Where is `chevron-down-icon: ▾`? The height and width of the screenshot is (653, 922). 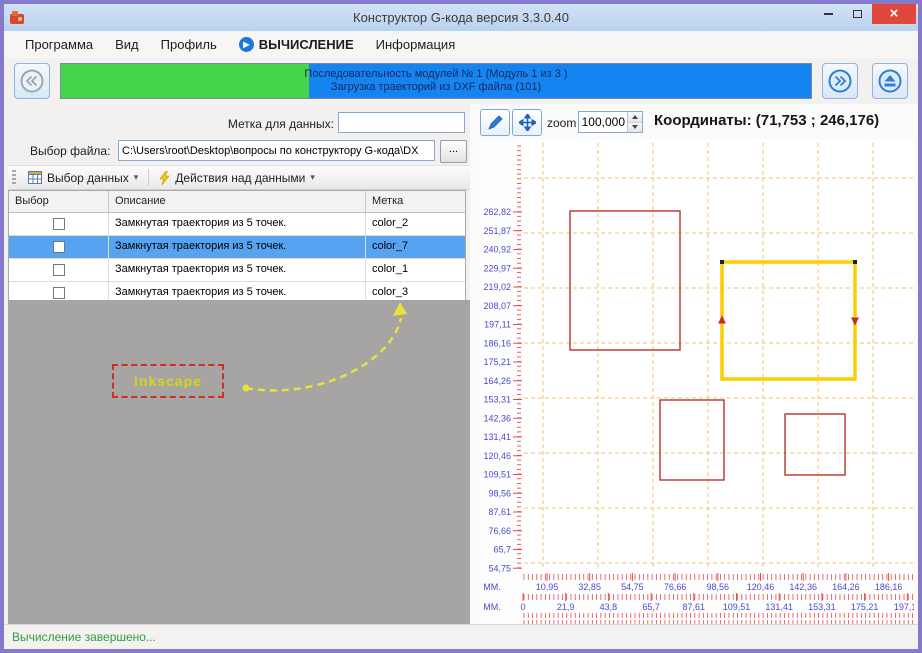
chevron-down-icon: ▾ is located at coordinates (136, 177).